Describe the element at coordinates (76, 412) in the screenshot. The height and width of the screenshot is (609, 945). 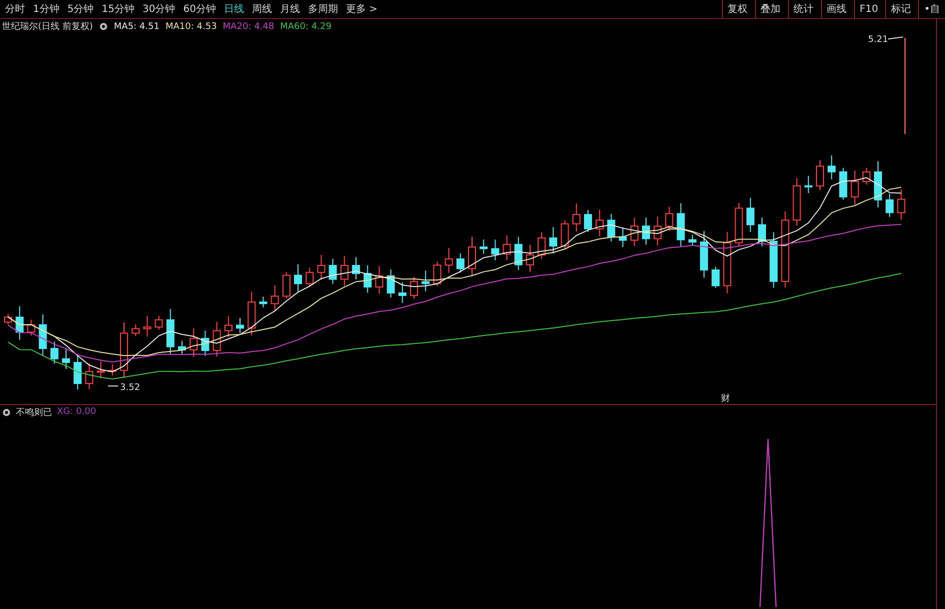
I see `indicator-value: XG: 0.00` at that location.